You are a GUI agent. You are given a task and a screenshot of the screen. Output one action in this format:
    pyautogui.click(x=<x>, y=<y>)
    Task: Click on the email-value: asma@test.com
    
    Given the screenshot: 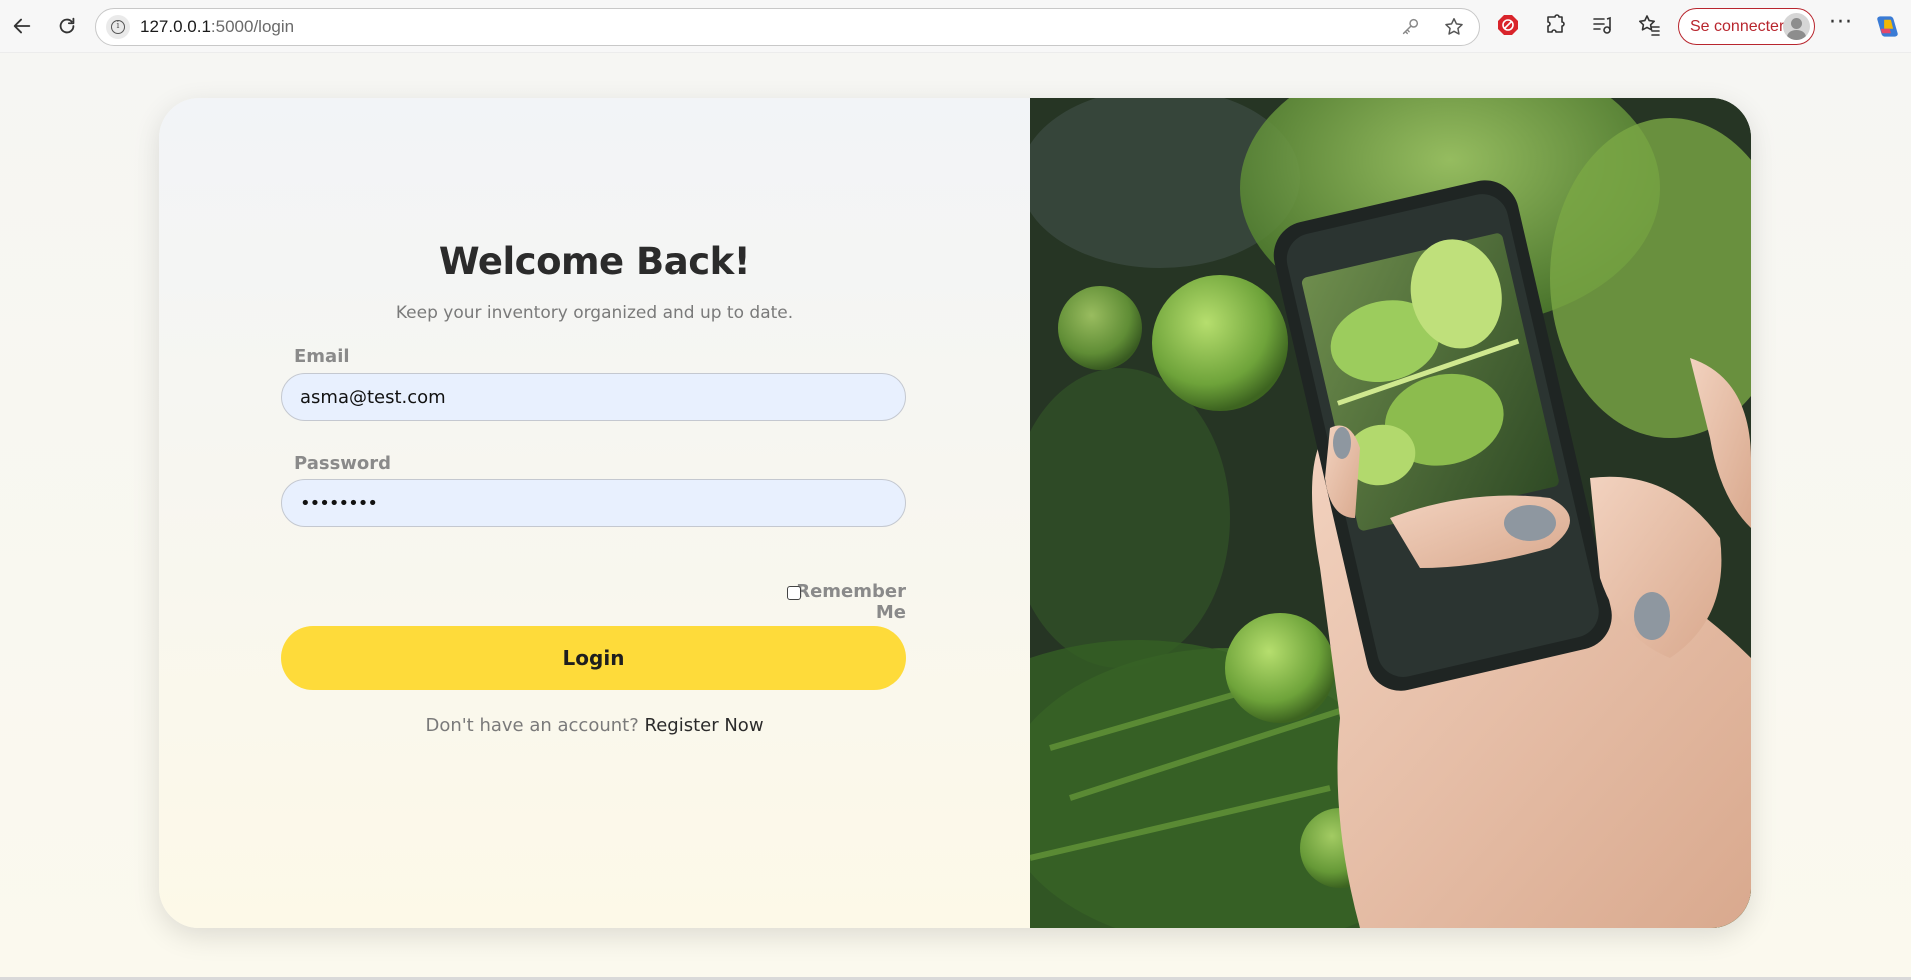 What is the action you would take?
    pyautogui.click(x=373, y=397)
    